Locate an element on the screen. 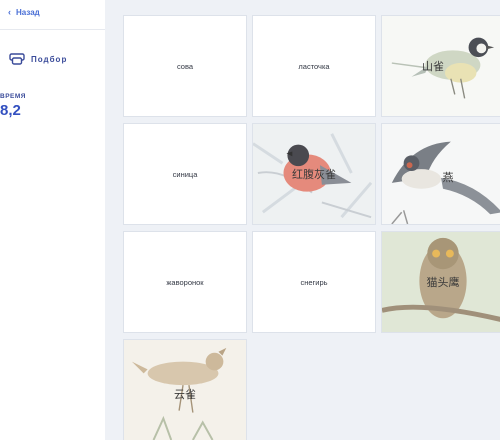  mode-indicator: Подбор is located at coordinates (38, 59).